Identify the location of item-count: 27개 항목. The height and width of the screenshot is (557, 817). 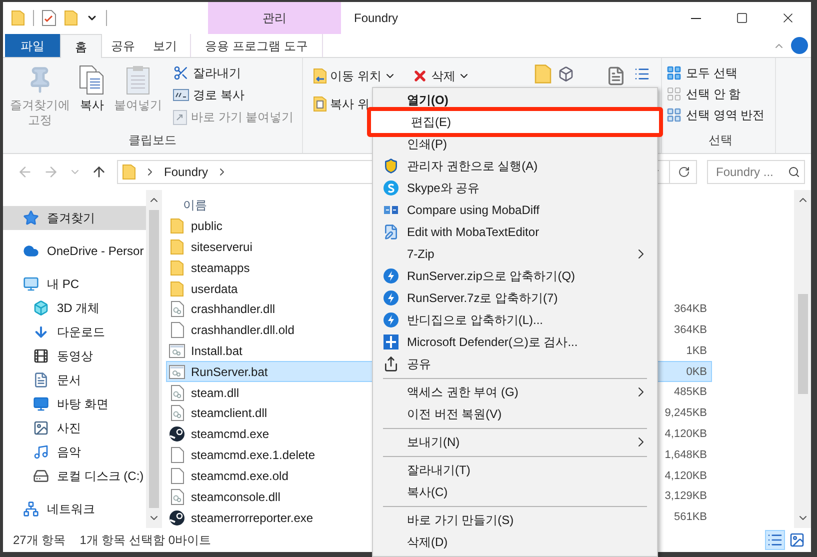
(39, 540).